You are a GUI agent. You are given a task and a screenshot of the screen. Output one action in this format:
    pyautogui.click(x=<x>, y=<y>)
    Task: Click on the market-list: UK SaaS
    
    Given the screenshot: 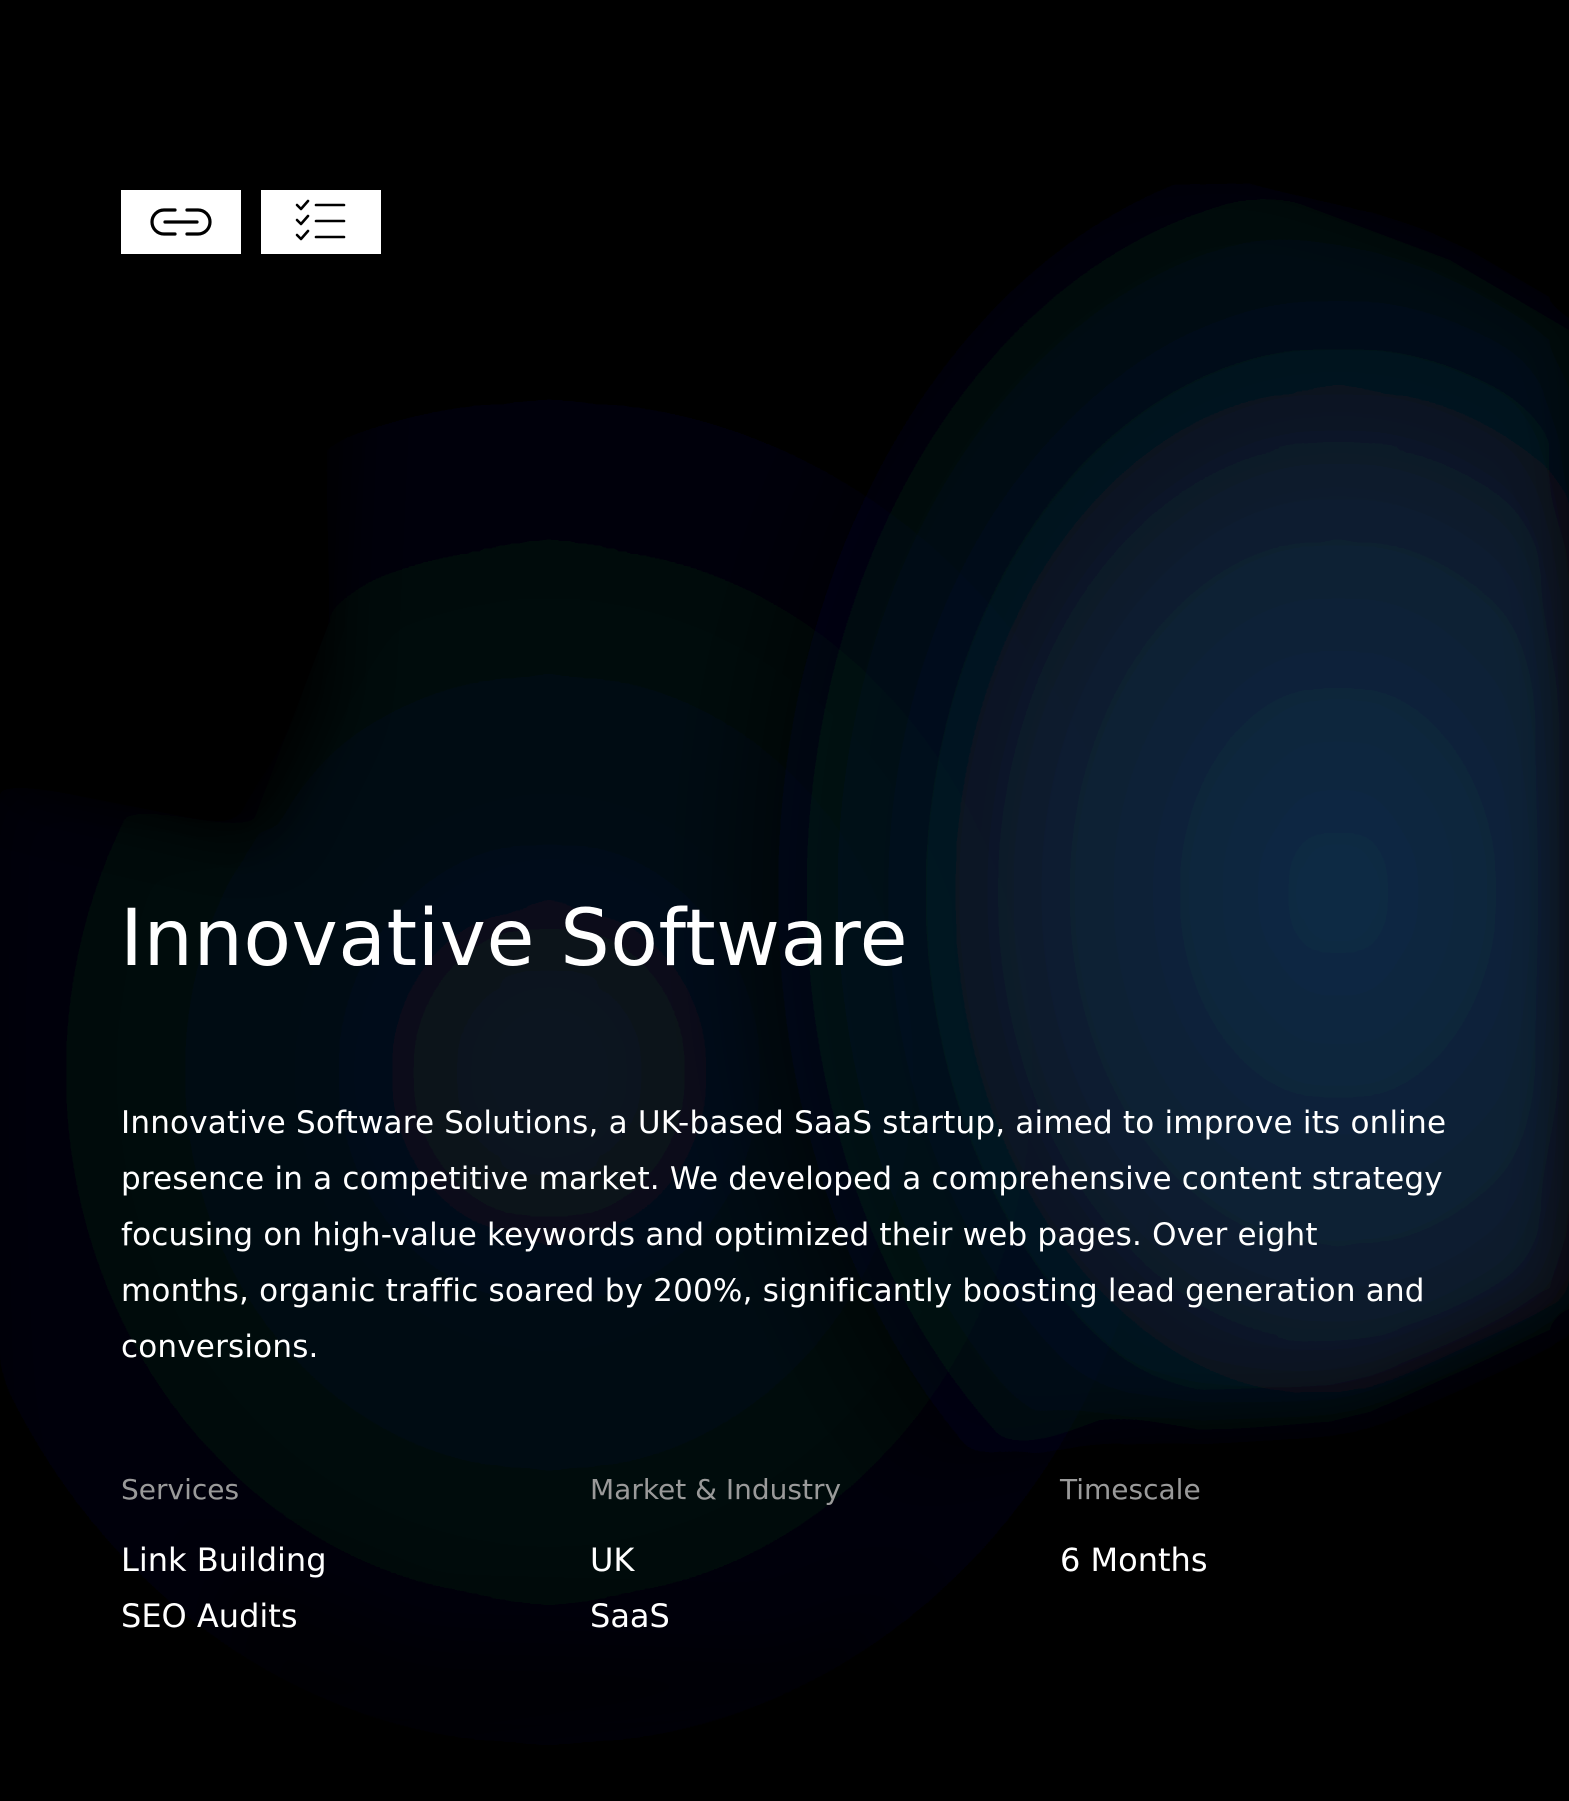 What is the action you would take?
    pyautogui.click(x=715, y=1588)
    